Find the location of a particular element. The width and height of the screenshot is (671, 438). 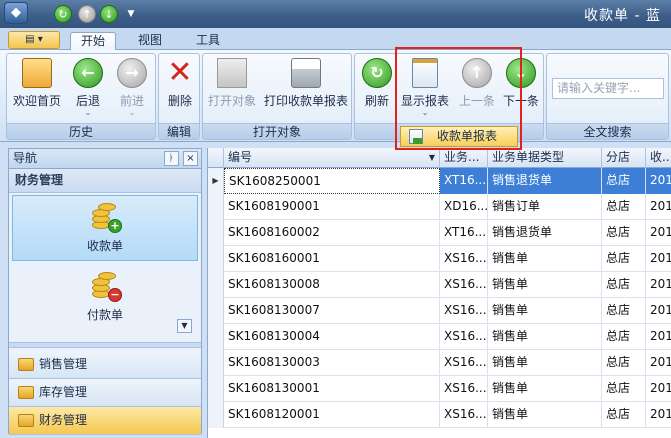

delete-button: ✕ 删除 is located at coordinates (180, 90).